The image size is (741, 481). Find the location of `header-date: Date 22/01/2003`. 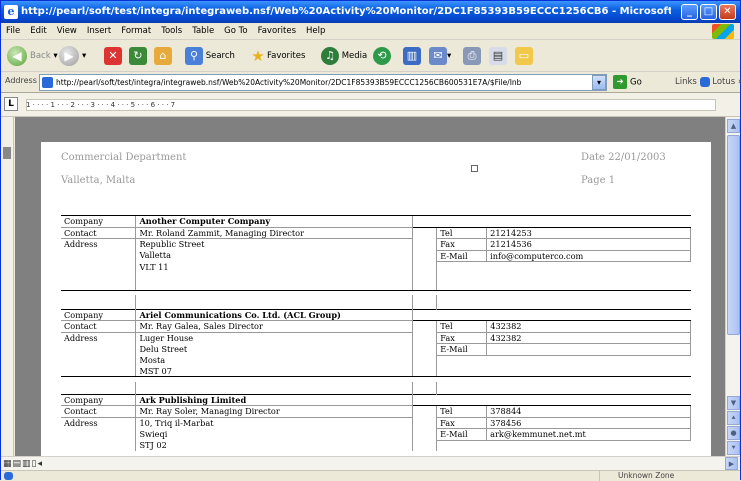

header-date: Date 22/01/2003 is located at coordinates (623, 157).